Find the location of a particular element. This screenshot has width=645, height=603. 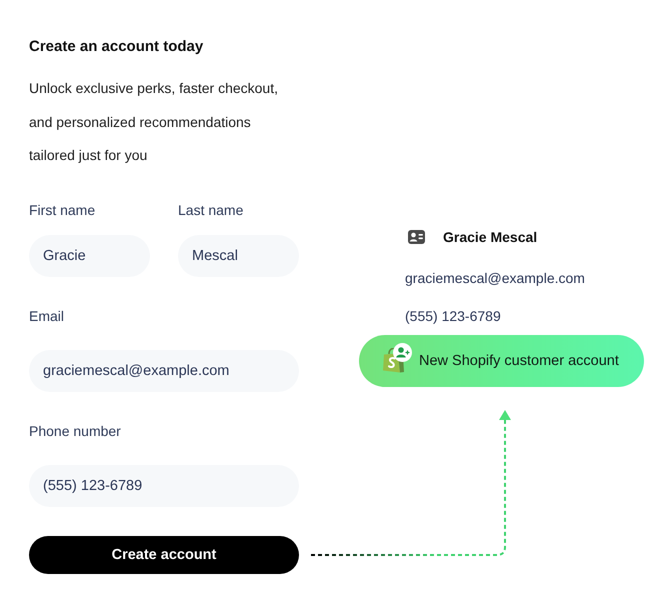

contact-phone: (555) 123-6789 is located at coordinates (453, 316).